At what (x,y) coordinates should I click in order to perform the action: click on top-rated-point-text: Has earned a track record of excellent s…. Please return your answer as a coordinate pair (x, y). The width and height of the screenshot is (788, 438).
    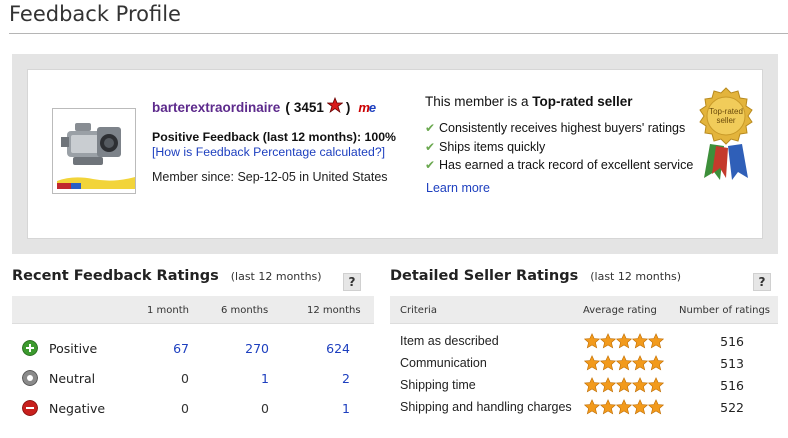
    Looking at the image, I should click on (566, 165).